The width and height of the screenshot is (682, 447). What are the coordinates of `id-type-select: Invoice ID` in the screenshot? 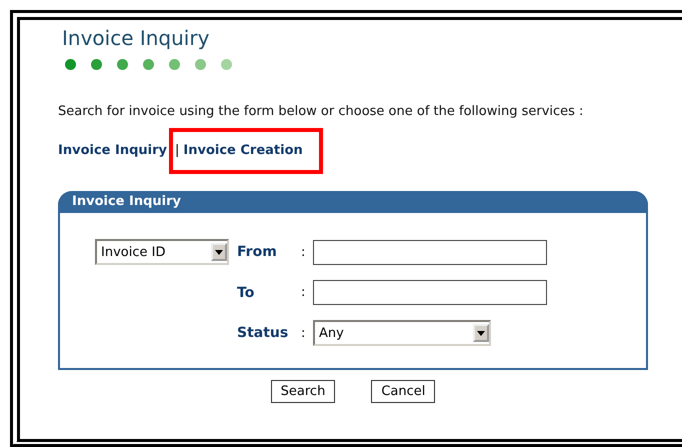 It's located at (162, 252).